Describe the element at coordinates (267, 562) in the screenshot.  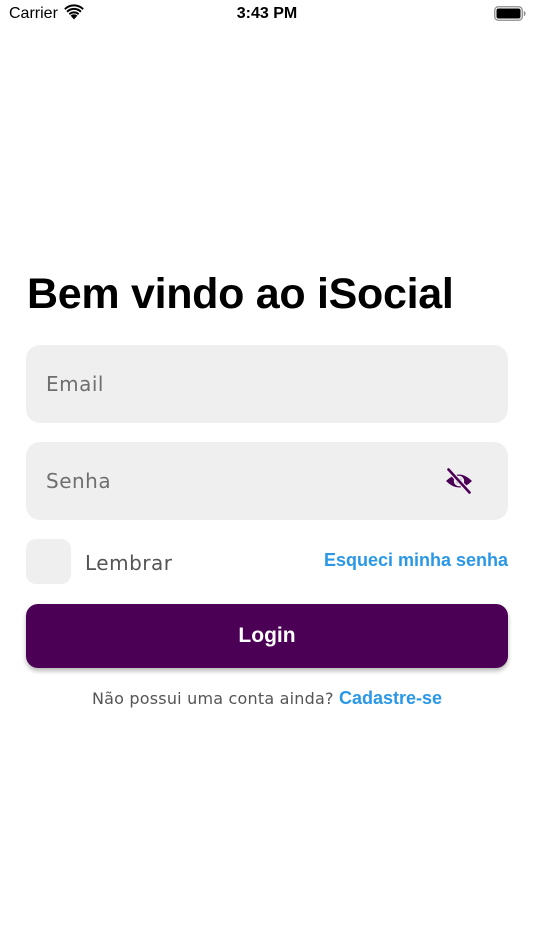
I see `remember-row: Lembrar Esqueci minha senha` at that location.